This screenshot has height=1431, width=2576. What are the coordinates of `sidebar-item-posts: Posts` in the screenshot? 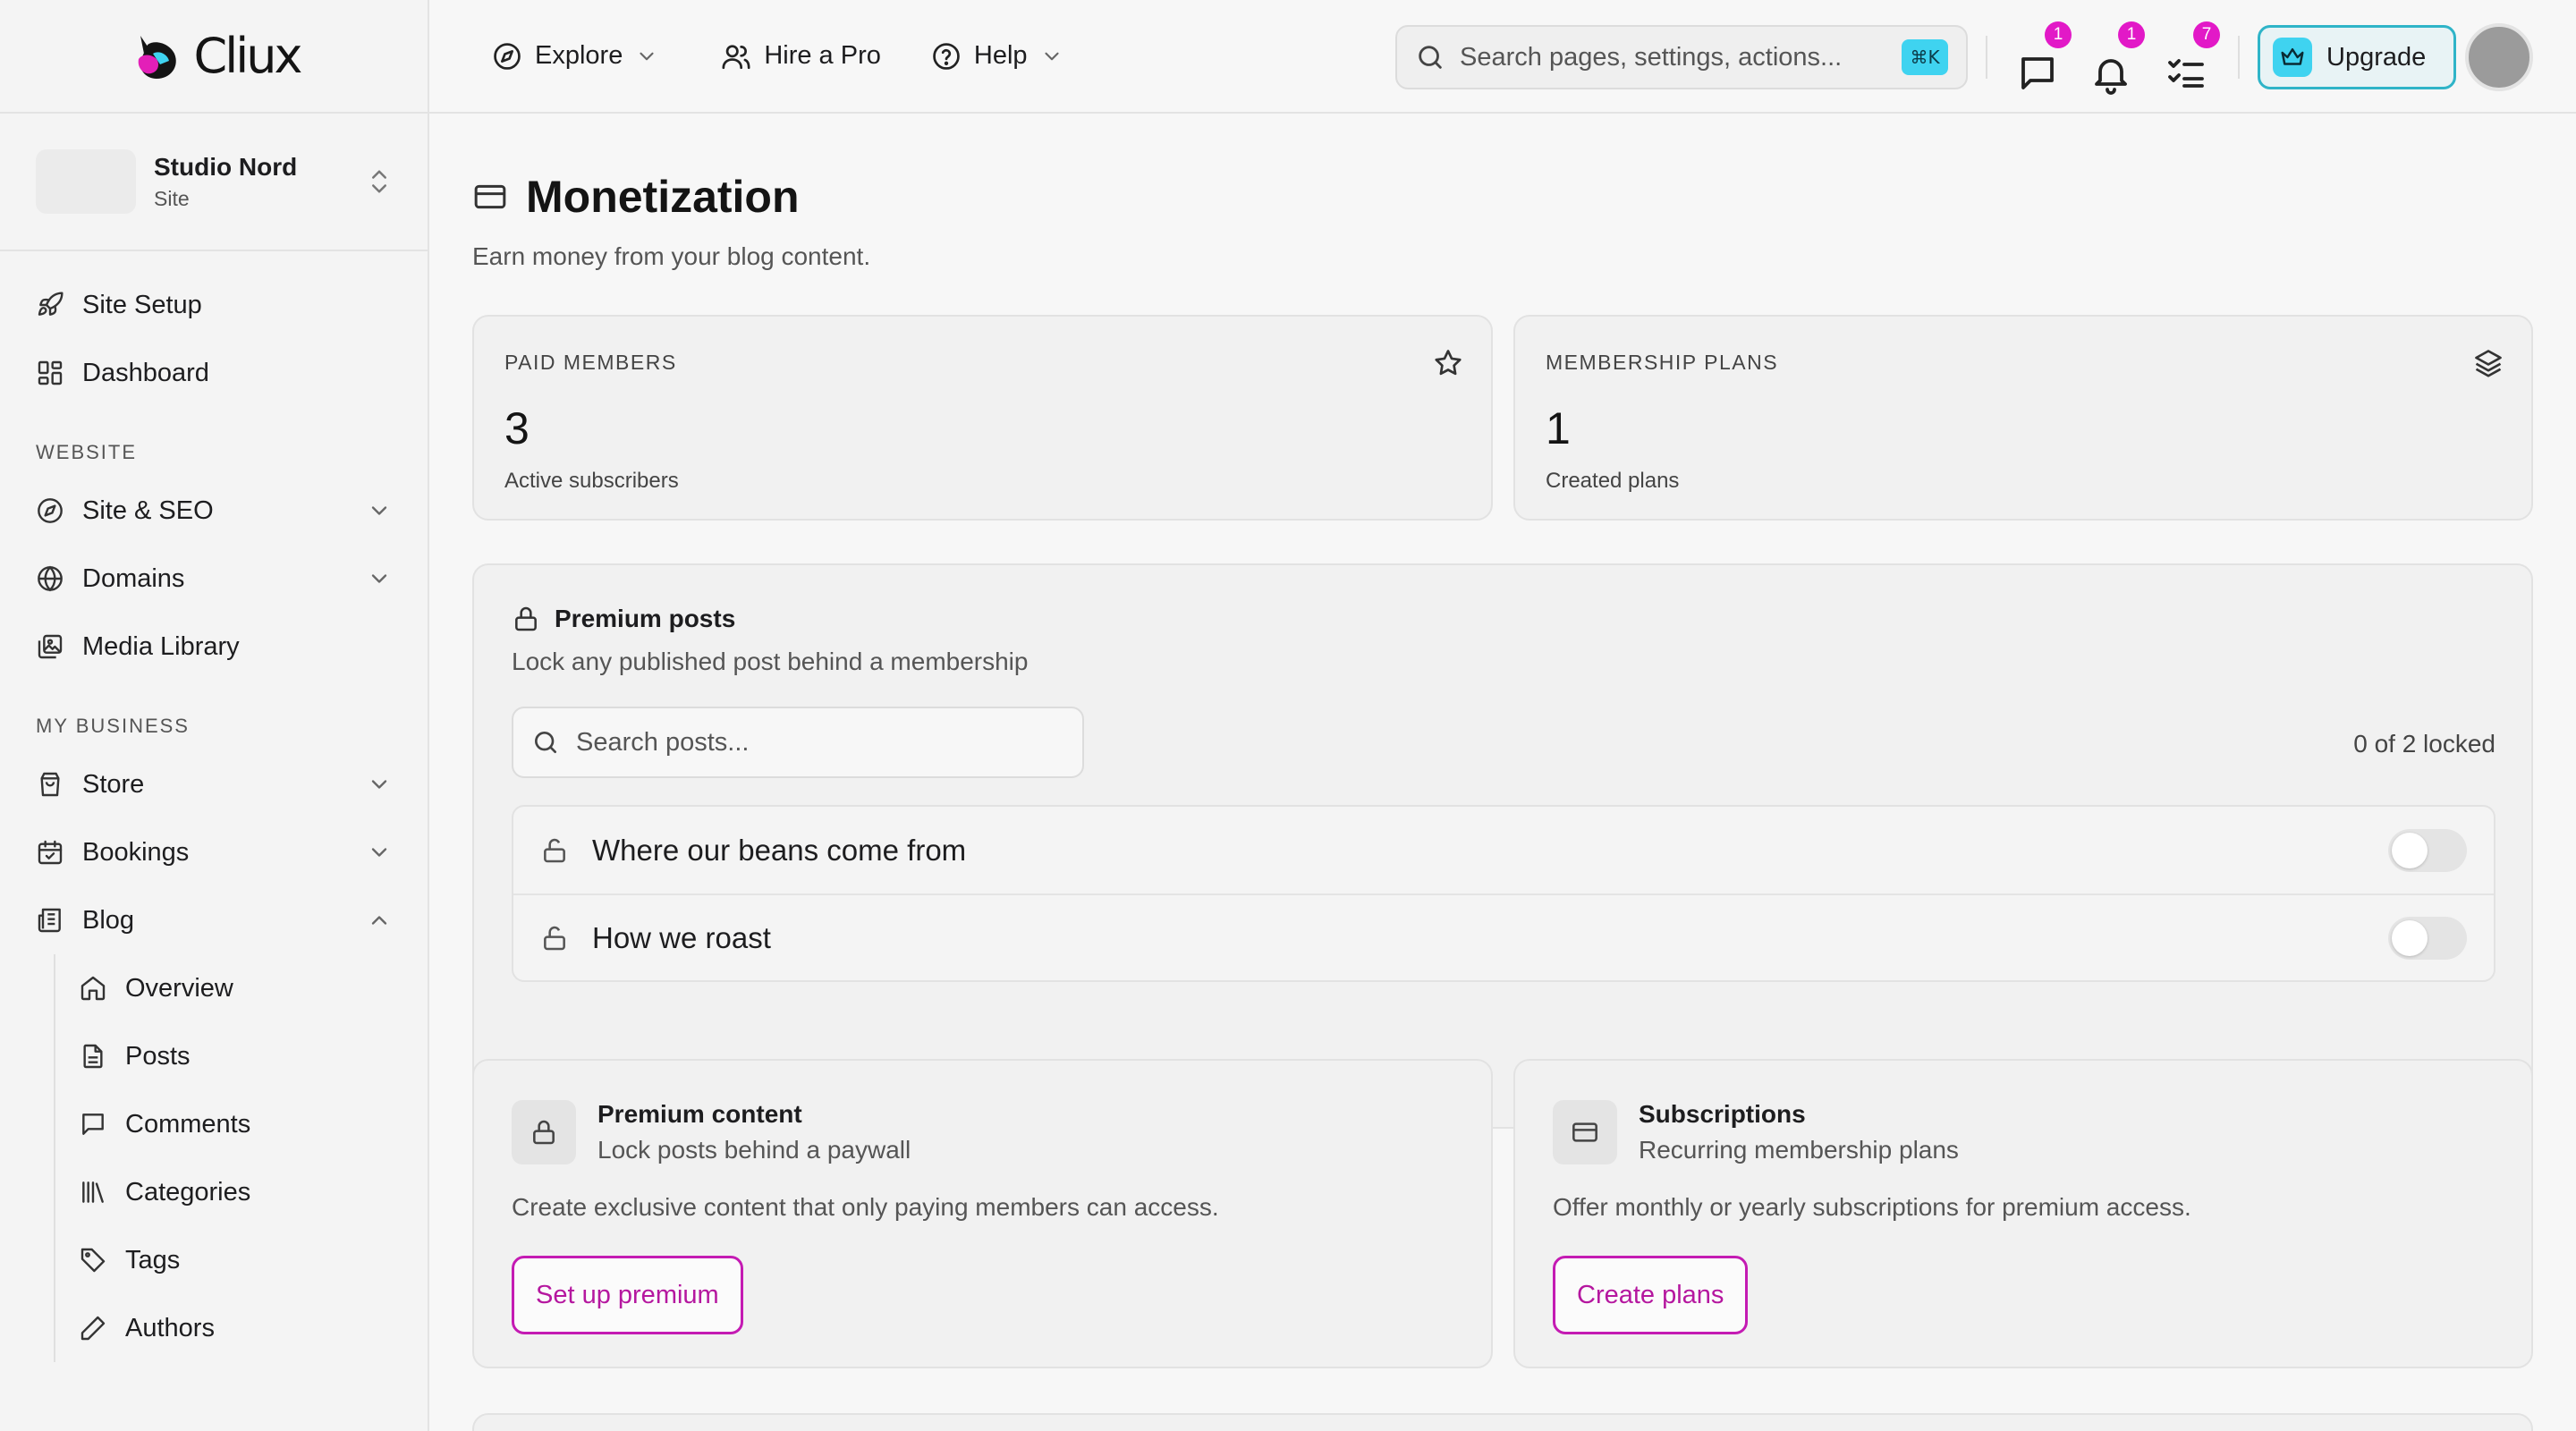 It's located at (214, 1056).